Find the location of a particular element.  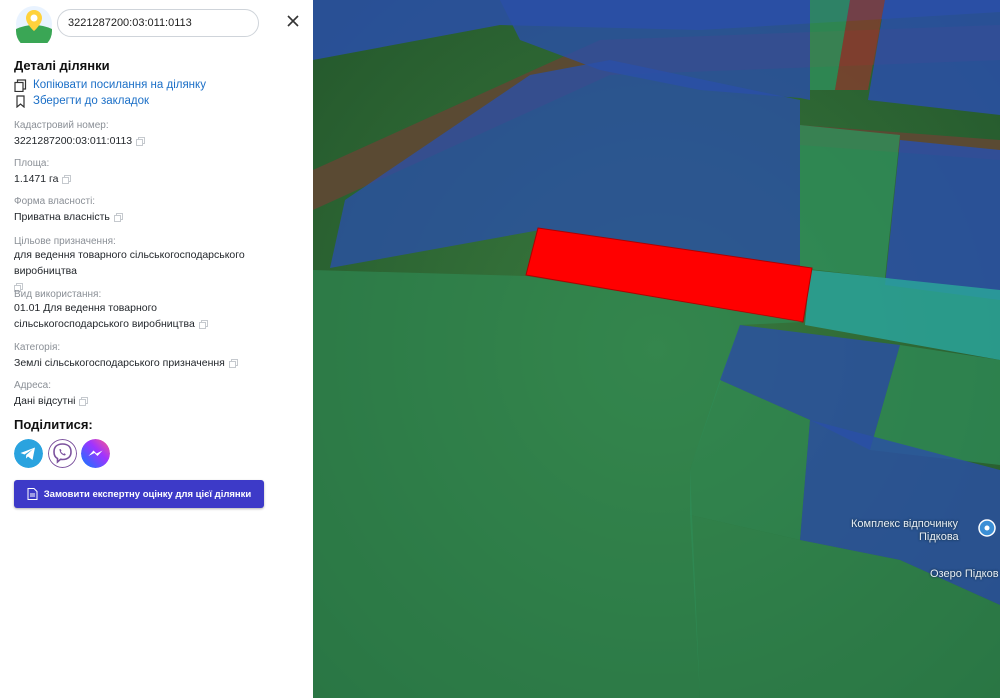

copy-icon is located at coordinates (20, 85).